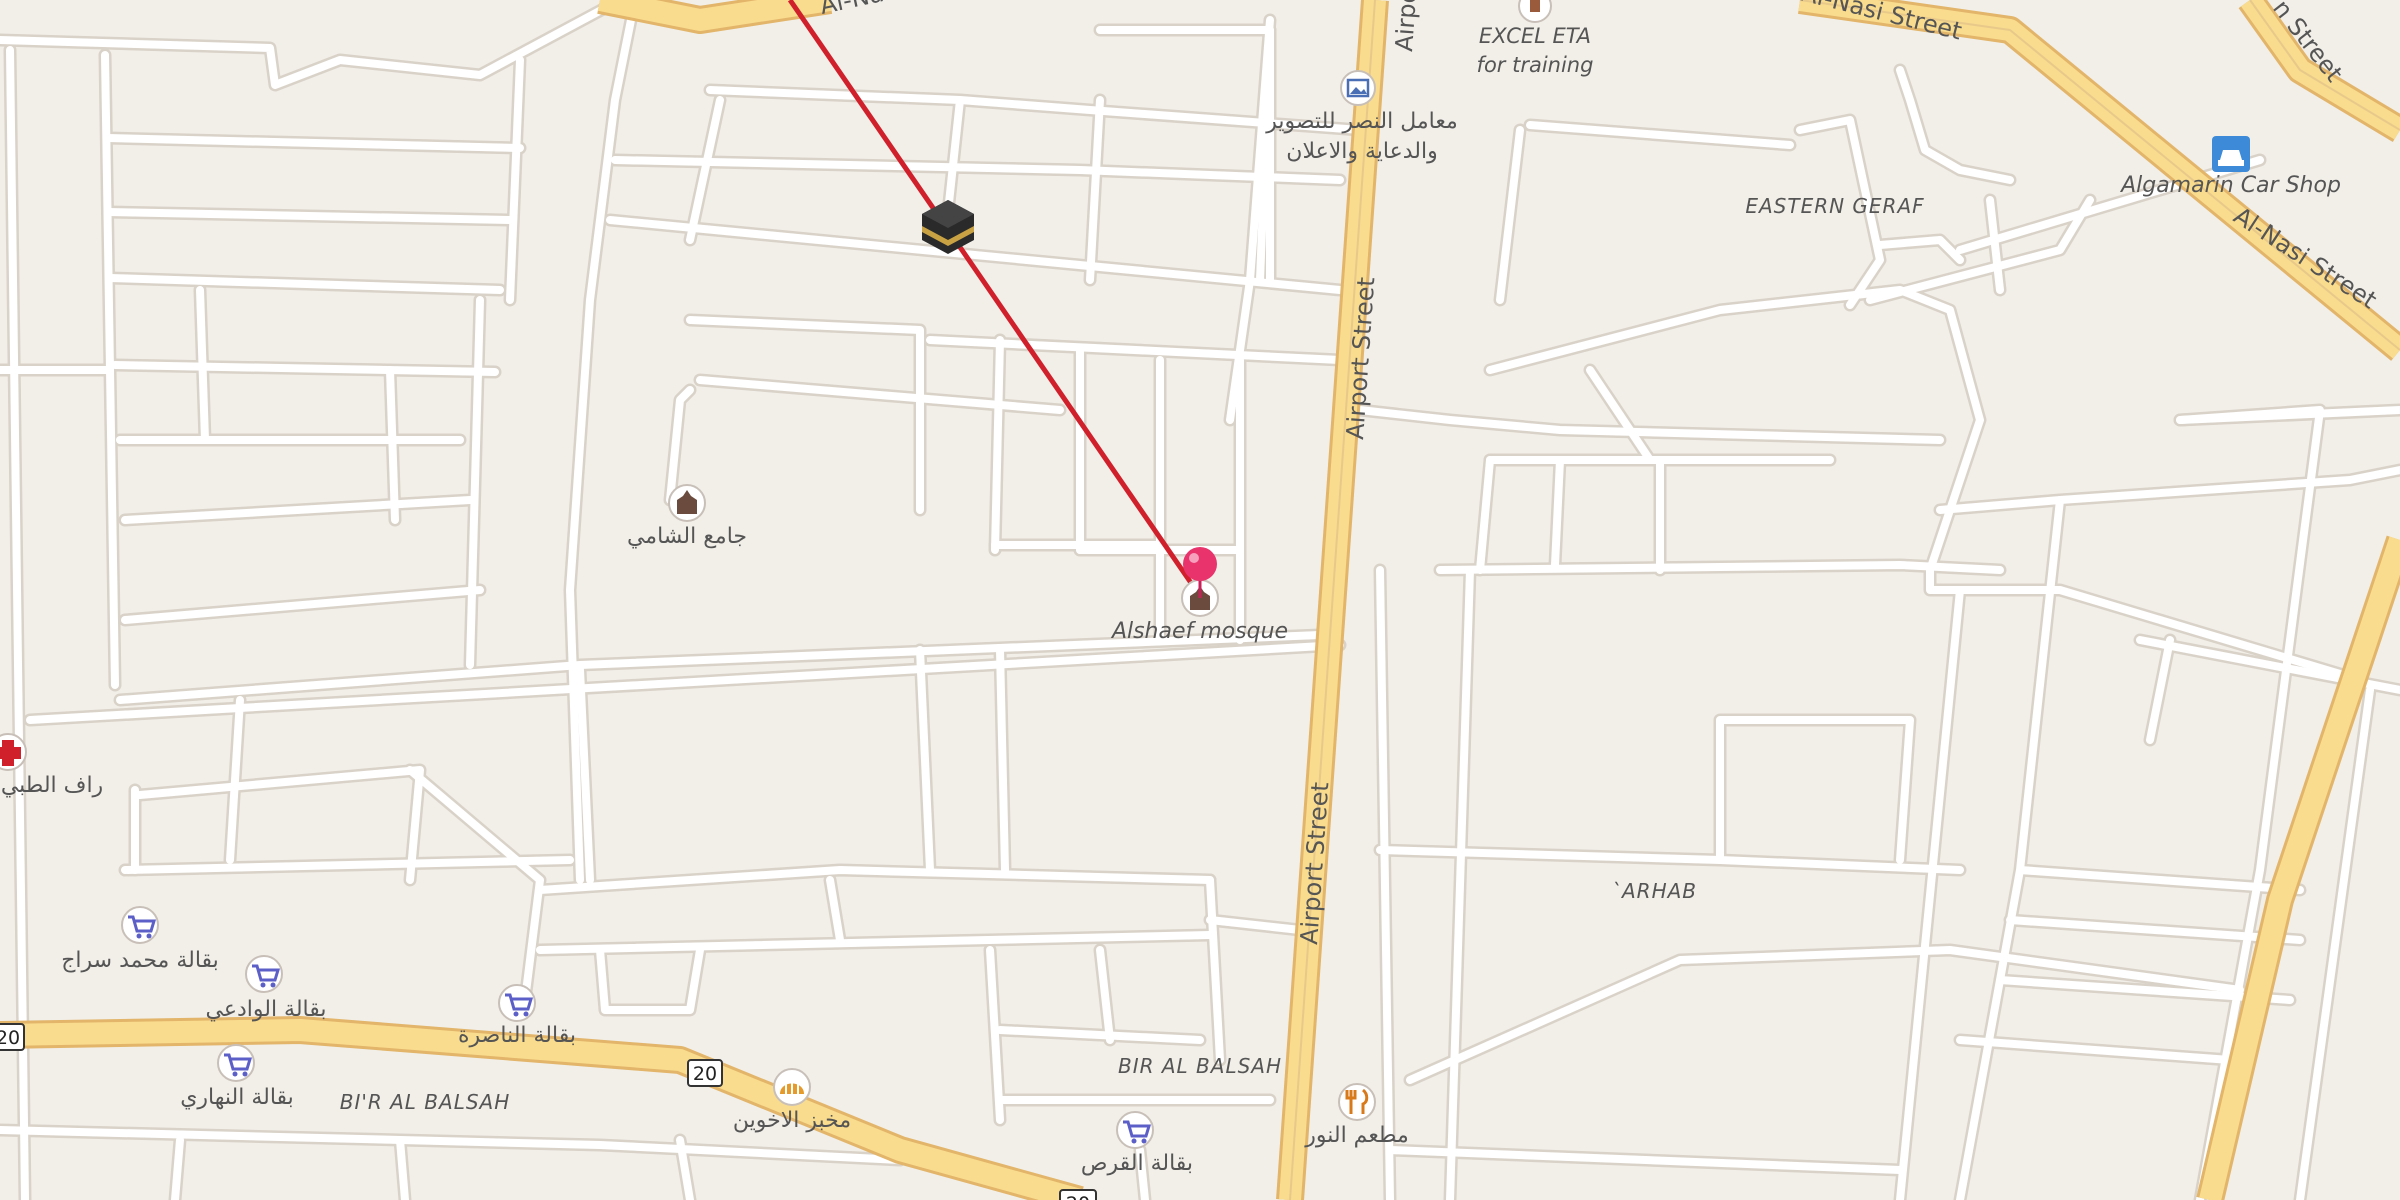 The width and height of the screenshot is (2400, 1200). I want to click on location-pin-icon, so click(1200, 564).